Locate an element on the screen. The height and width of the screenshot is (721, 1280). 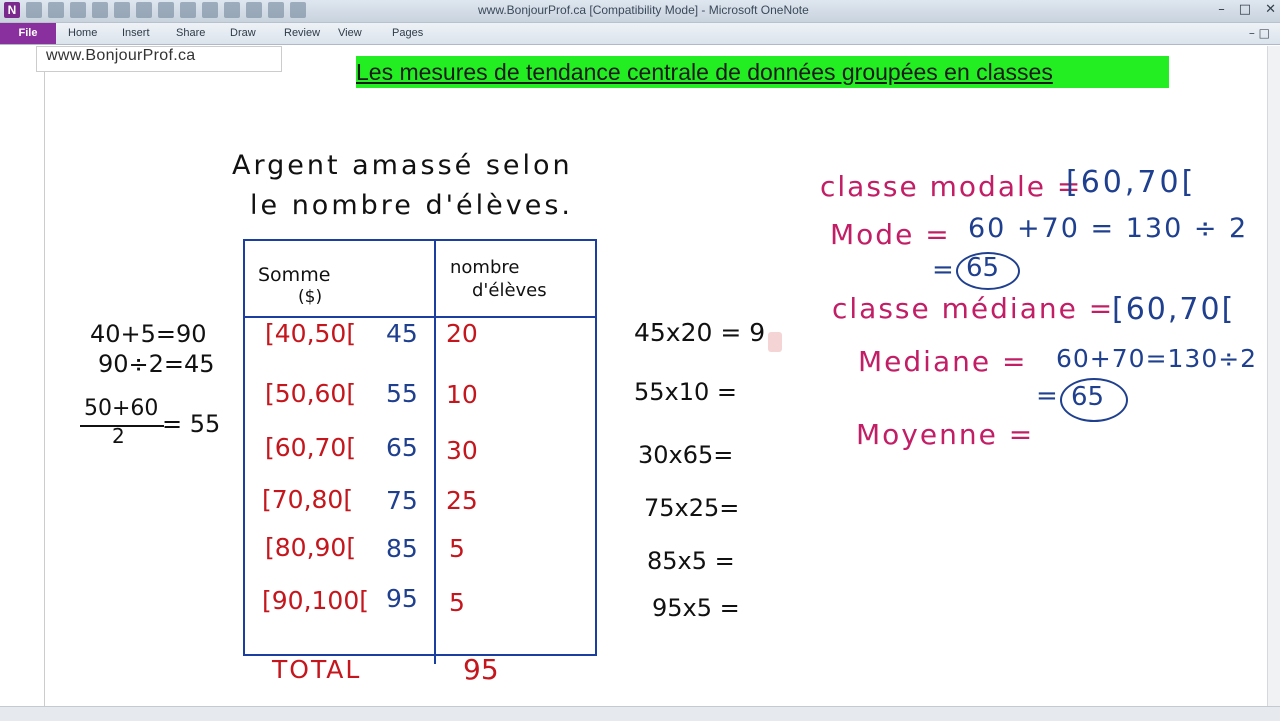
row-centre: 45 is located at coordinates (402, 333).